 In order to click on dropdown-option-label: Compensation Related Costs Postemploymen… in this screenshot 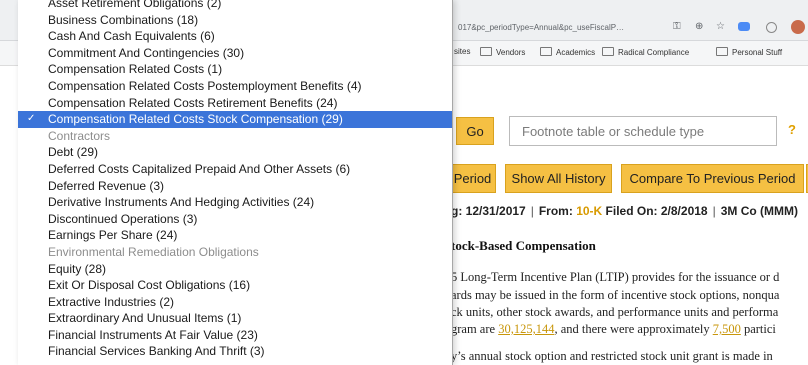, I will do `click(205, 85)`.